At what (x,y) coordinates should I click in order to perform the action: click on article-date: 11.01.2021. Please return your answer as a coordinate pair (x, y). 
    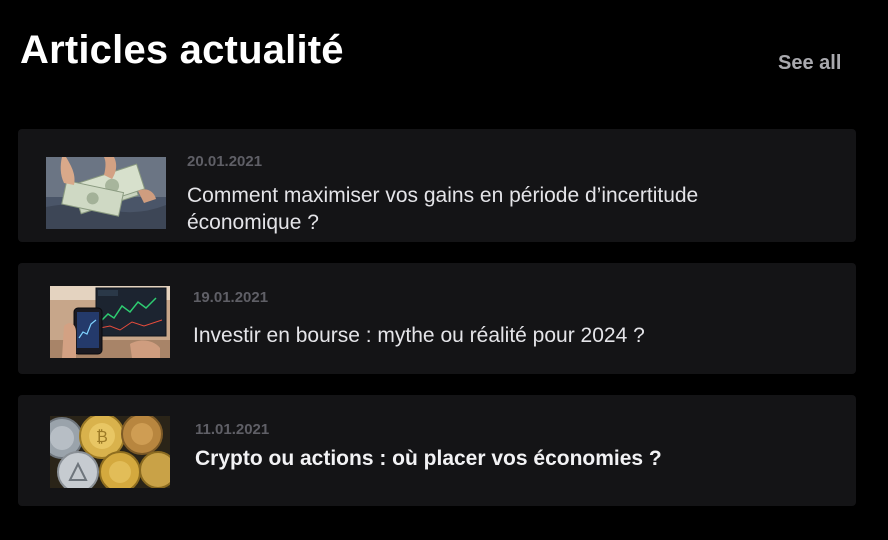
    Looking at the image, I should click on (232, 429).